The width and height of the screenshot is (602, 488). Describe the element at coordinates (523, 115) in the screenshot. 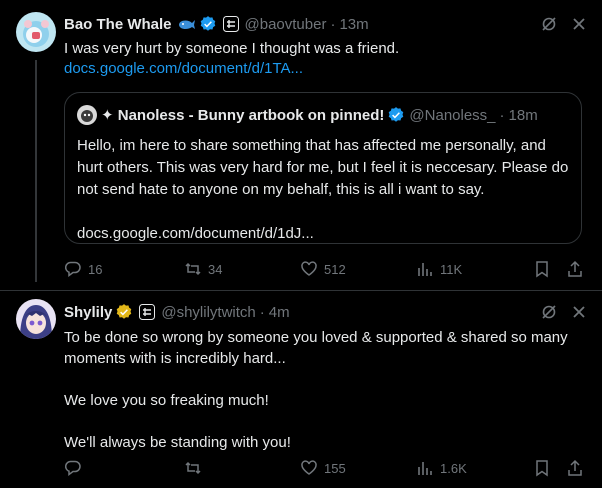

I see `quoted-timestamp: 18m` at that location.